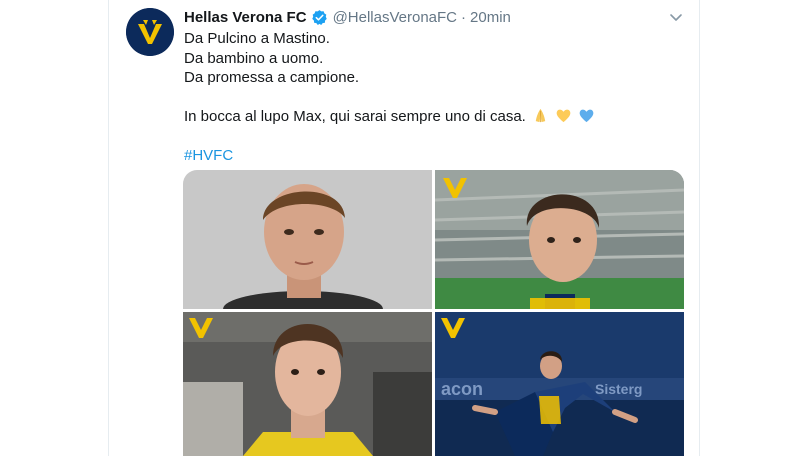 This screenshot has width=810, height=456. Describe the element at coordinates (272, 77) in the screenshot. I see `tweet-line-3: Da promessa a campione.` at that location.